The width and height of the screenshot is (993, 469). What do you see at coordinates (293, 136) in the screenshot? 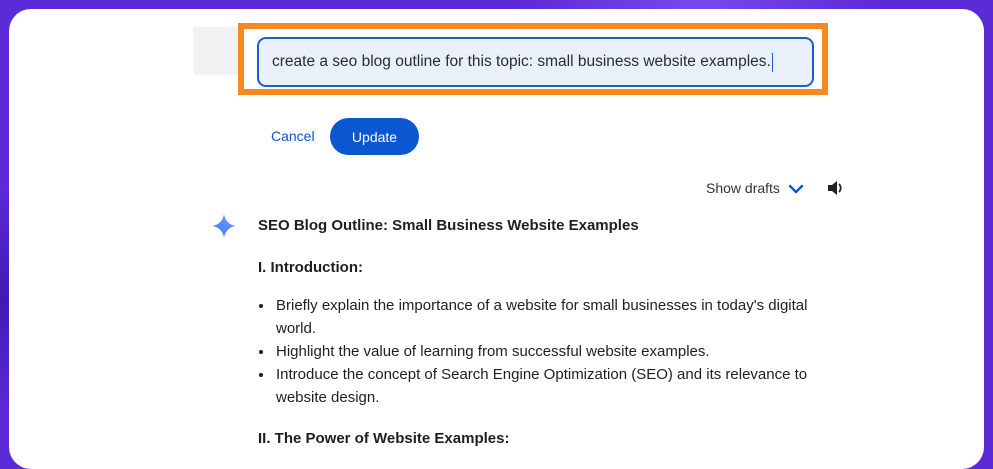
I see `cancel-button: Cancel` at bounding box center [293, 136].